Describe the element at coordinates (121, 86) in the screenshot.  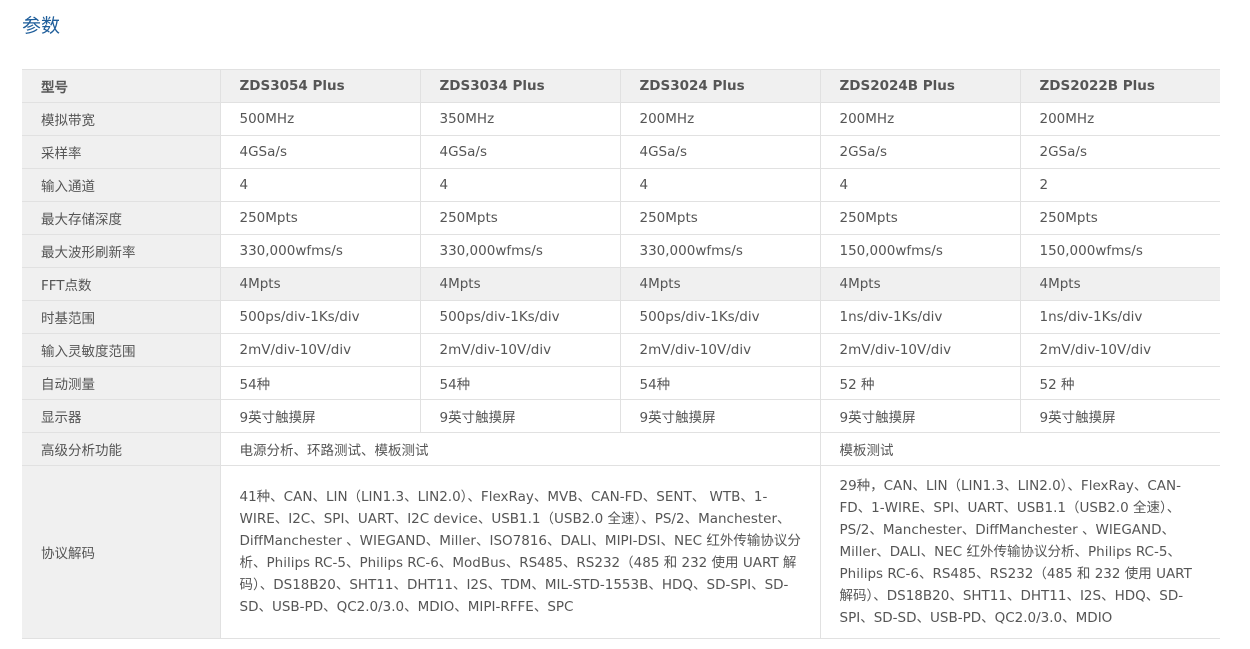
I see `header-cell: 型号` at that location.